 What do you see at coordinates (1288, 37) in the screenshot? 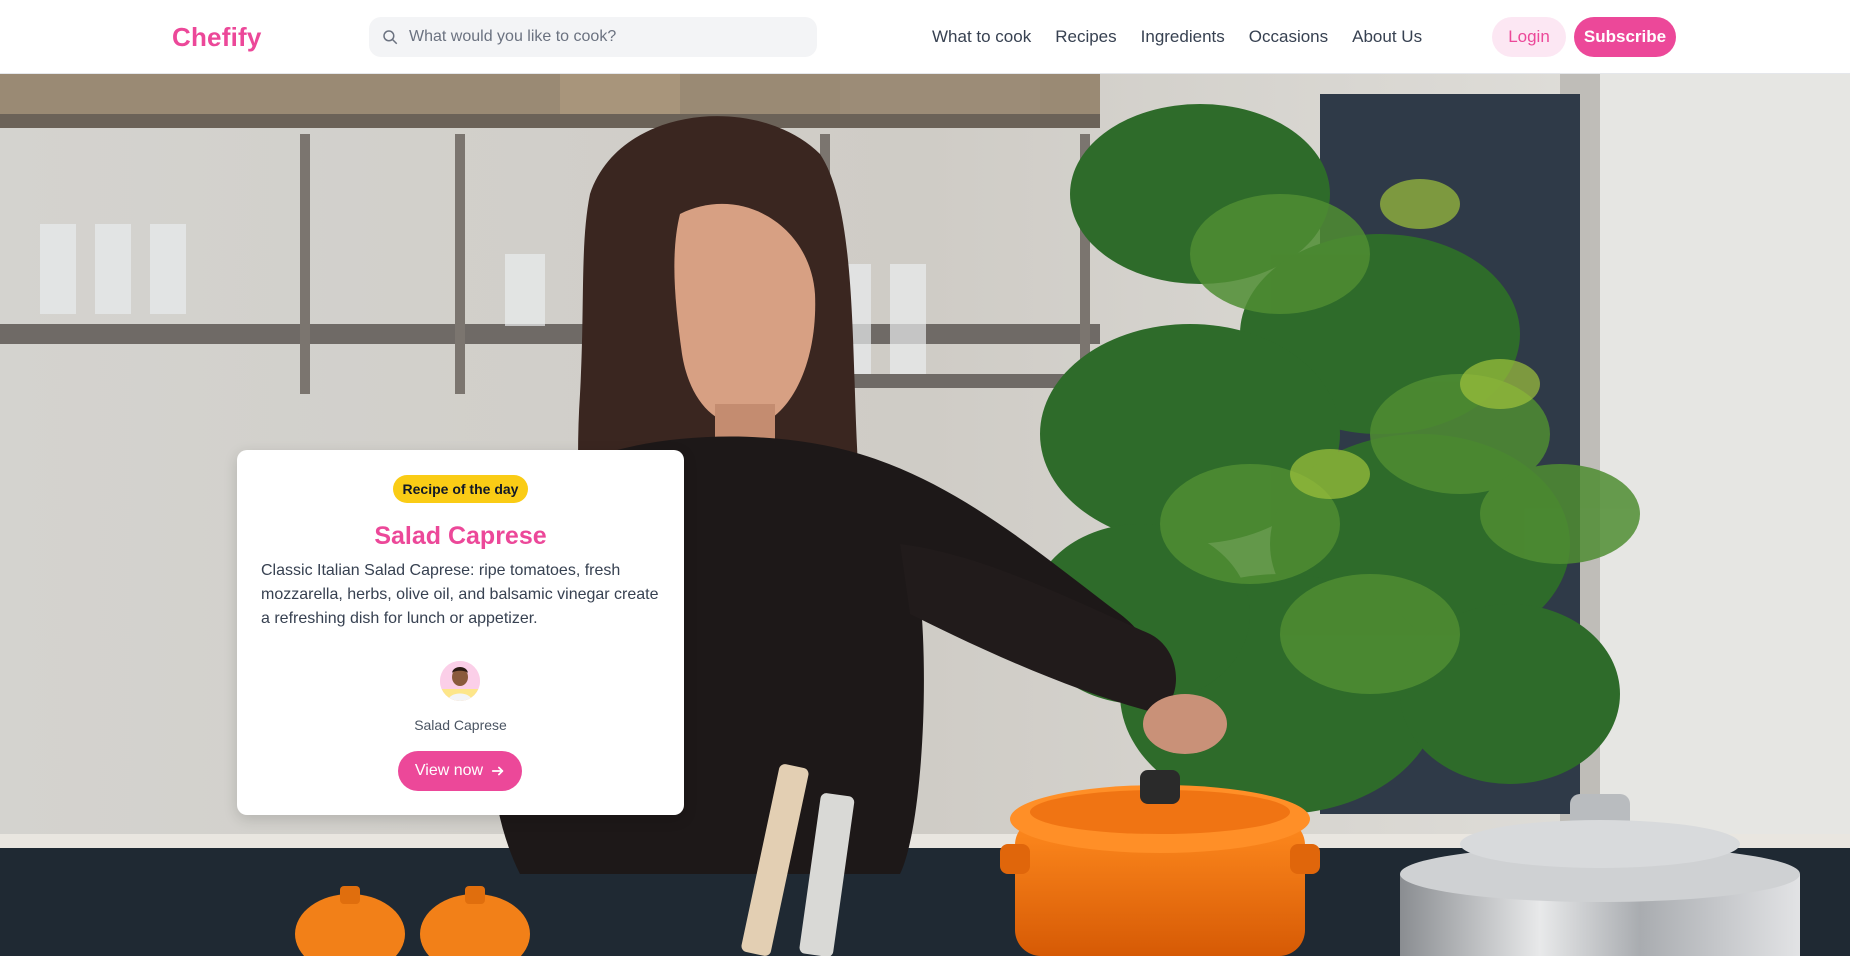
I see `nav-occasions: Occasions` at bounding box center [1288, 37].